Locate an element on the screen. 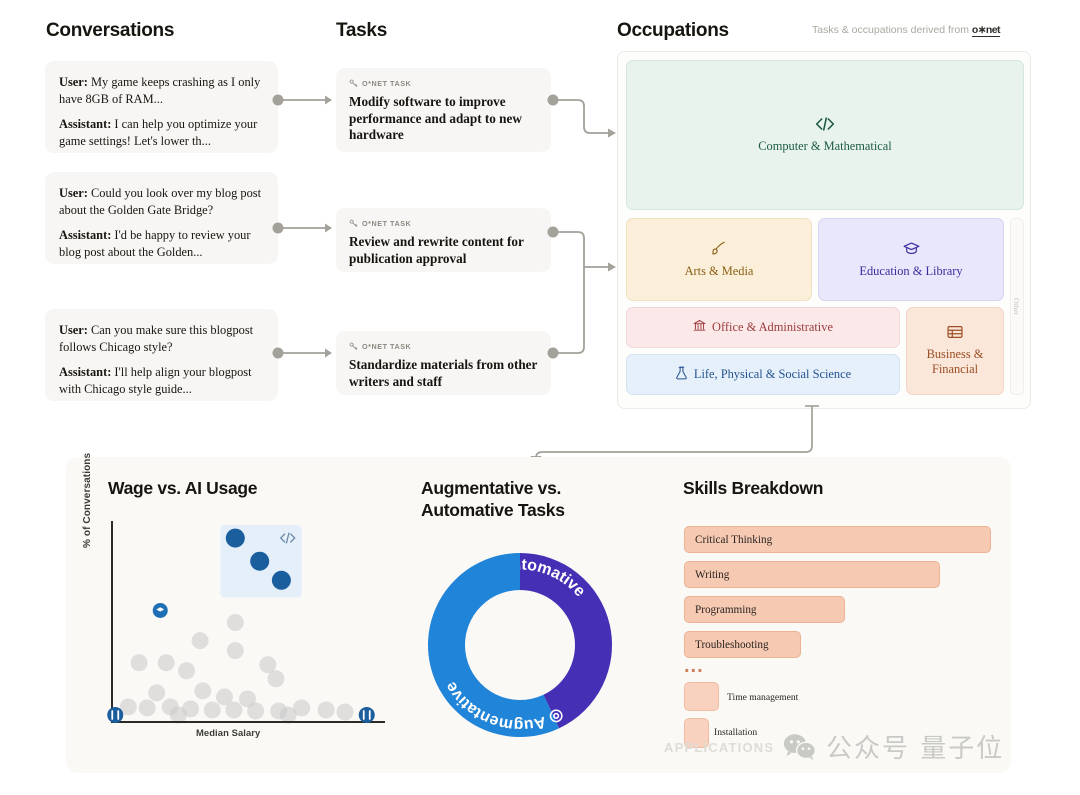  derived-source-text: Tasks & occupations derived from is located at coordinates (890, 30).